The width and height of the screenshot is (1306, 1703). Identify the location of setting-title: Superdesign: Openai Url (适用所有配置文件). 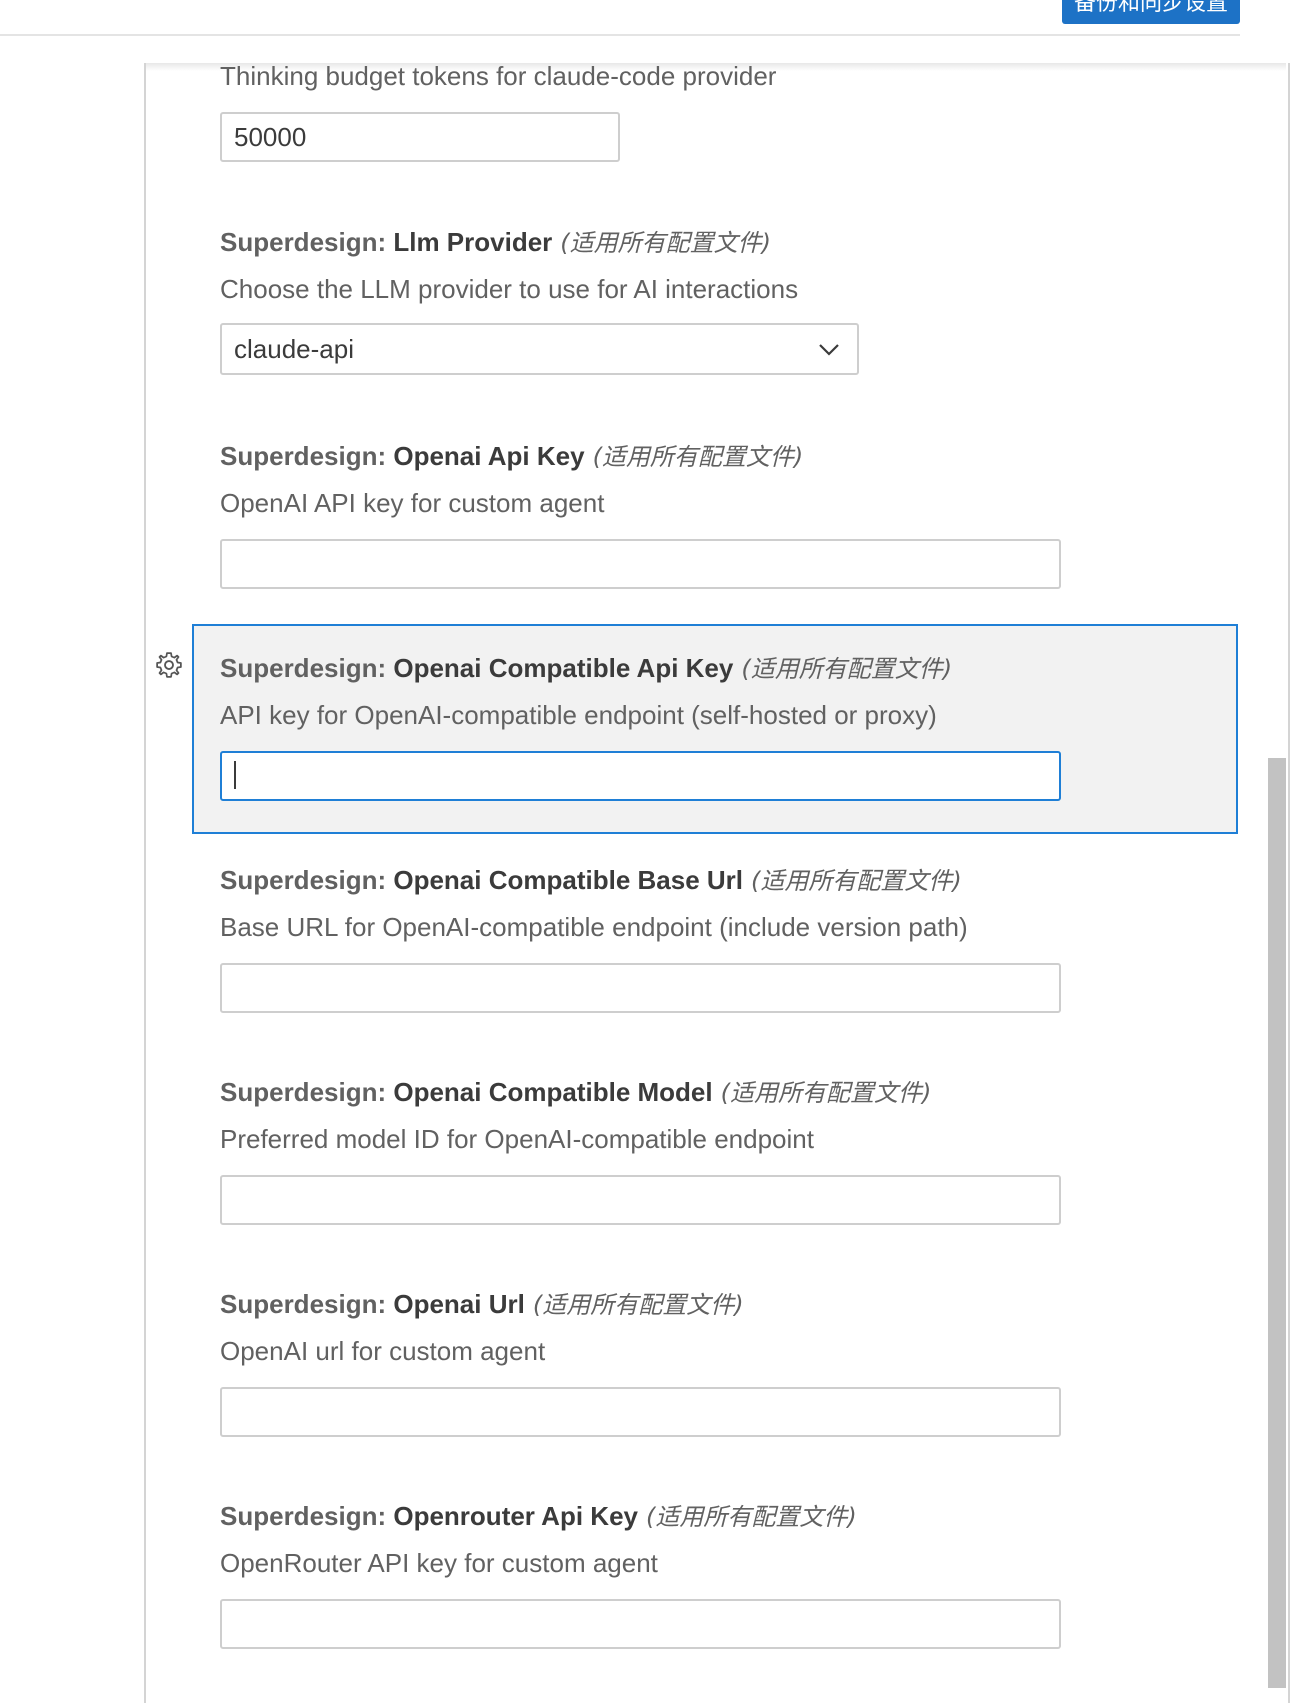
(725, 1304).